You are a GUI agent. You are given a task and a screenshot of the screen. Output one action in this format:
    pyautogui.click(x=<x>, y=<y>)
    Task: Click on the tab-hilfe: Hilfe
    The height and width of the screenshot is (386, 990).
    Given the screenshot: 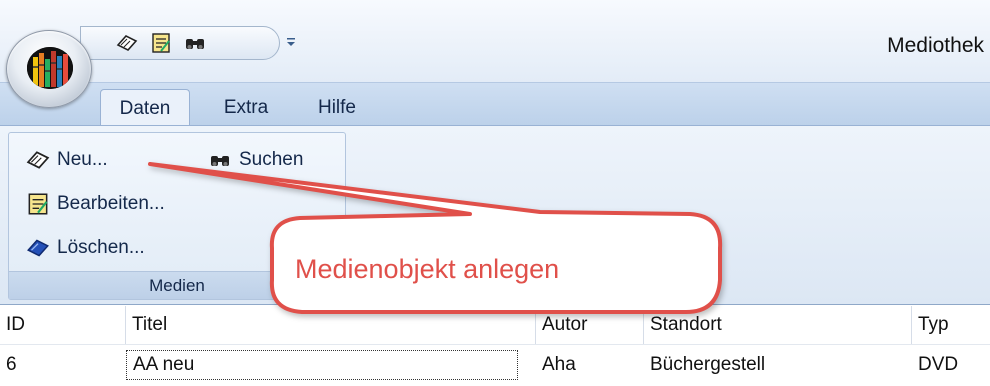 What is the action you would take?
    pyautogui.click(x=337, y=108)
    